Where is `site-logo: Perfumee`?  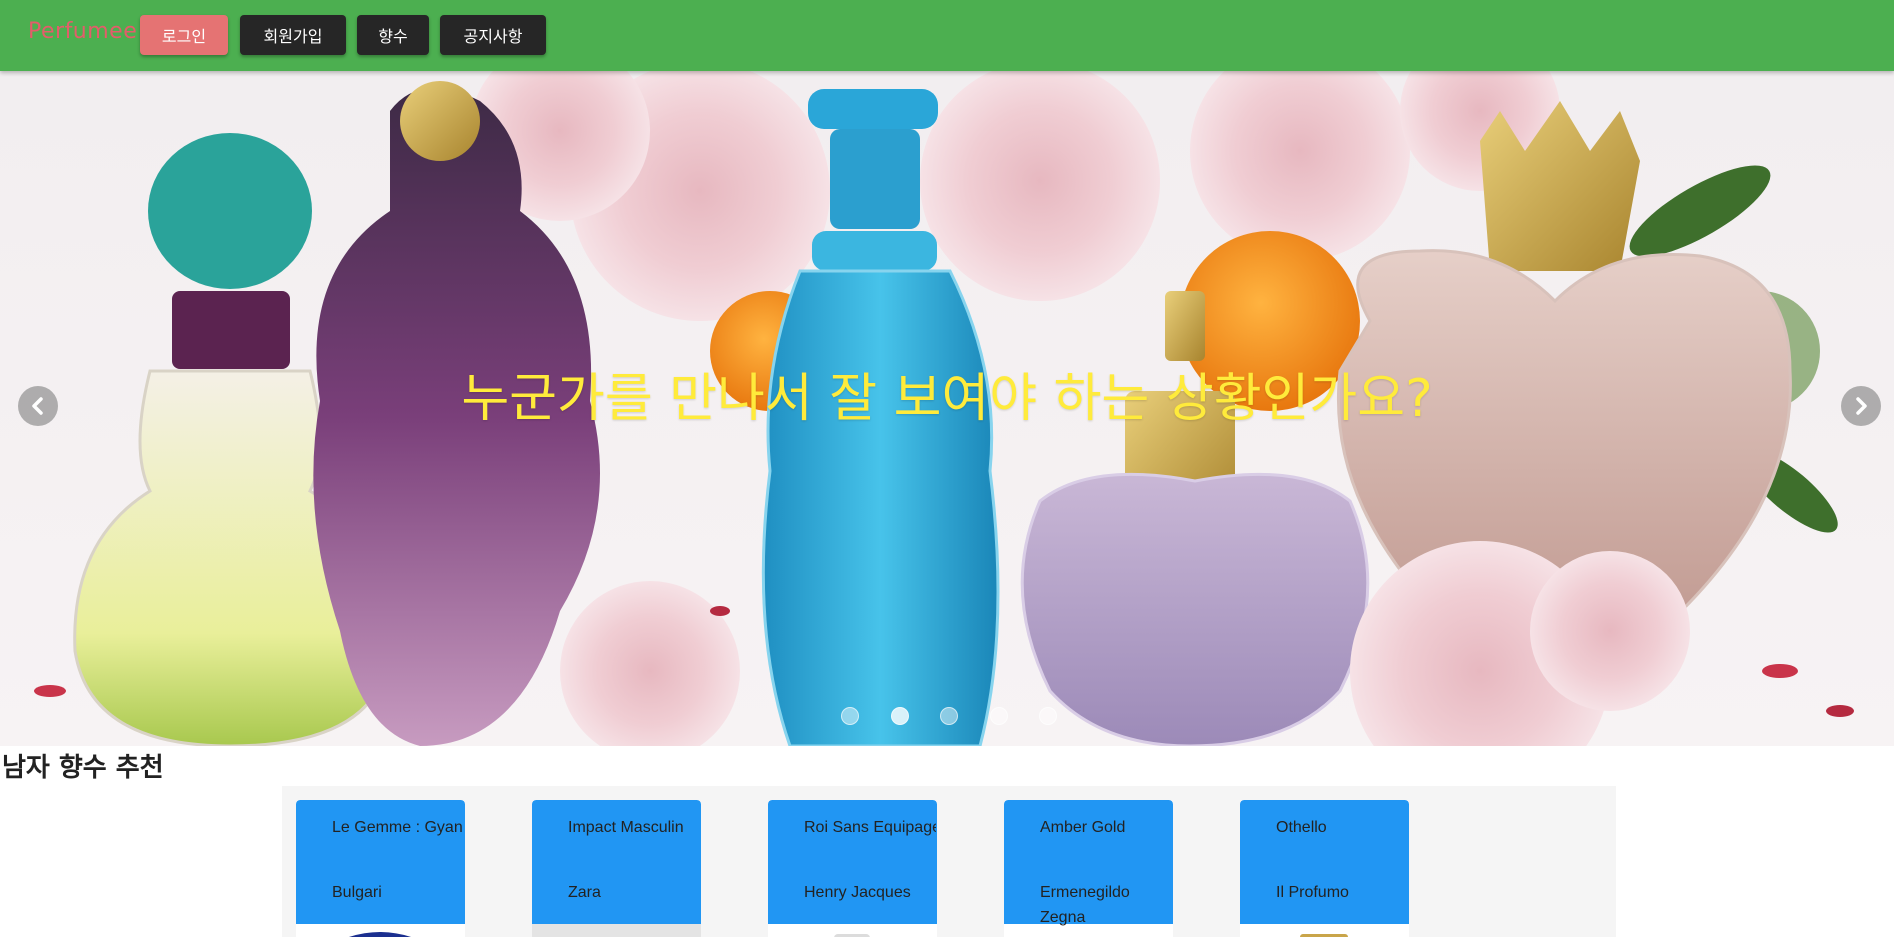 site-logo: Perfumee is located at coordinates (82, 31).